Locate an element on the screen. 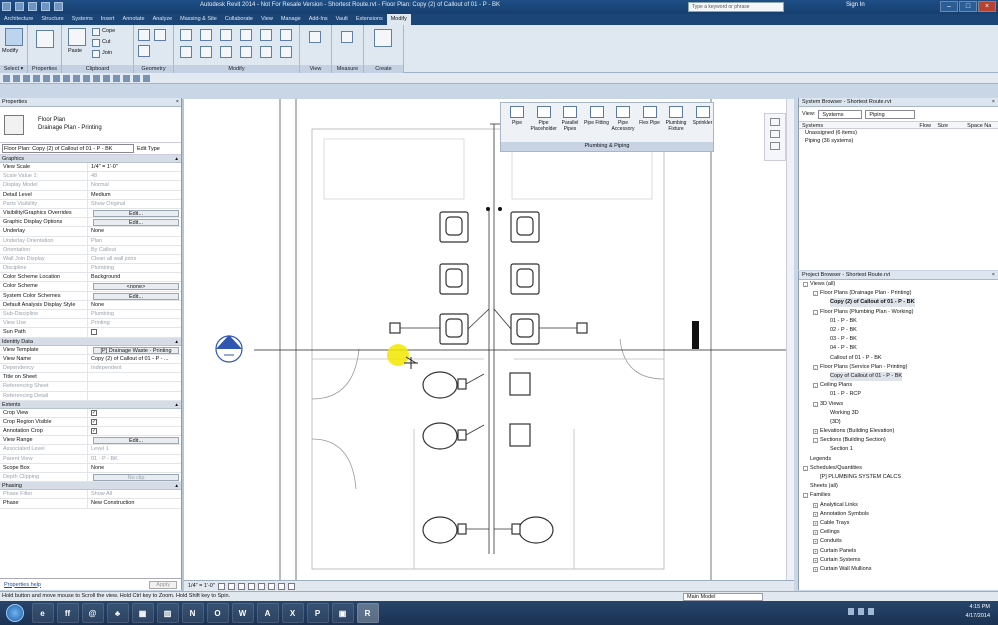 Image resolution: width=998 pixels, height=625 pixels. property-value: New Construction is located at coordinates (134, 503).